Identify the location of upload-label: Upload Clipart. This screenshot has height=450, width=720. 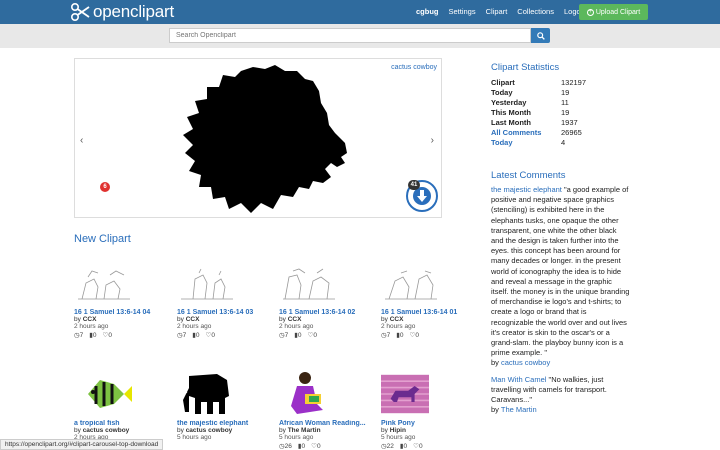
(618, 12).